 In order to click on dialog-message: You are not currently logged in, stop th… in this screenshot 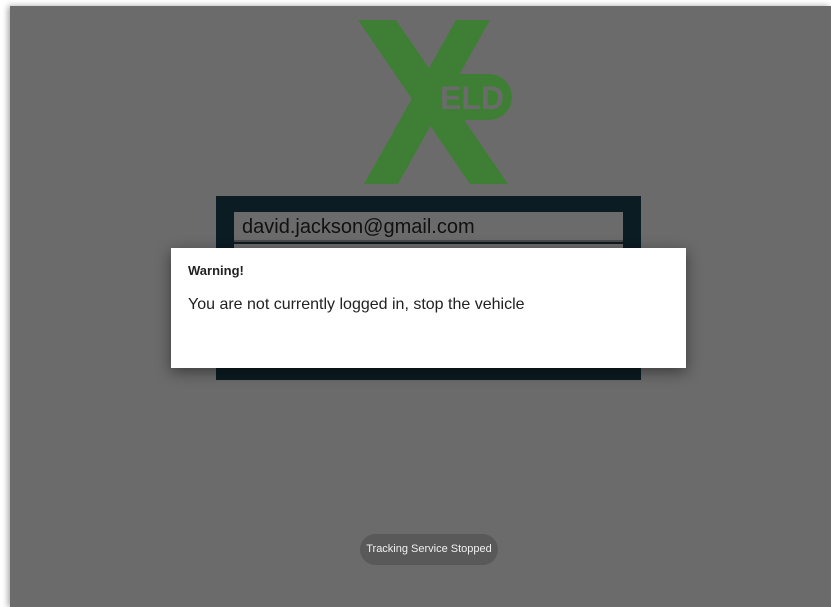, I will do `click(356, 304)`.